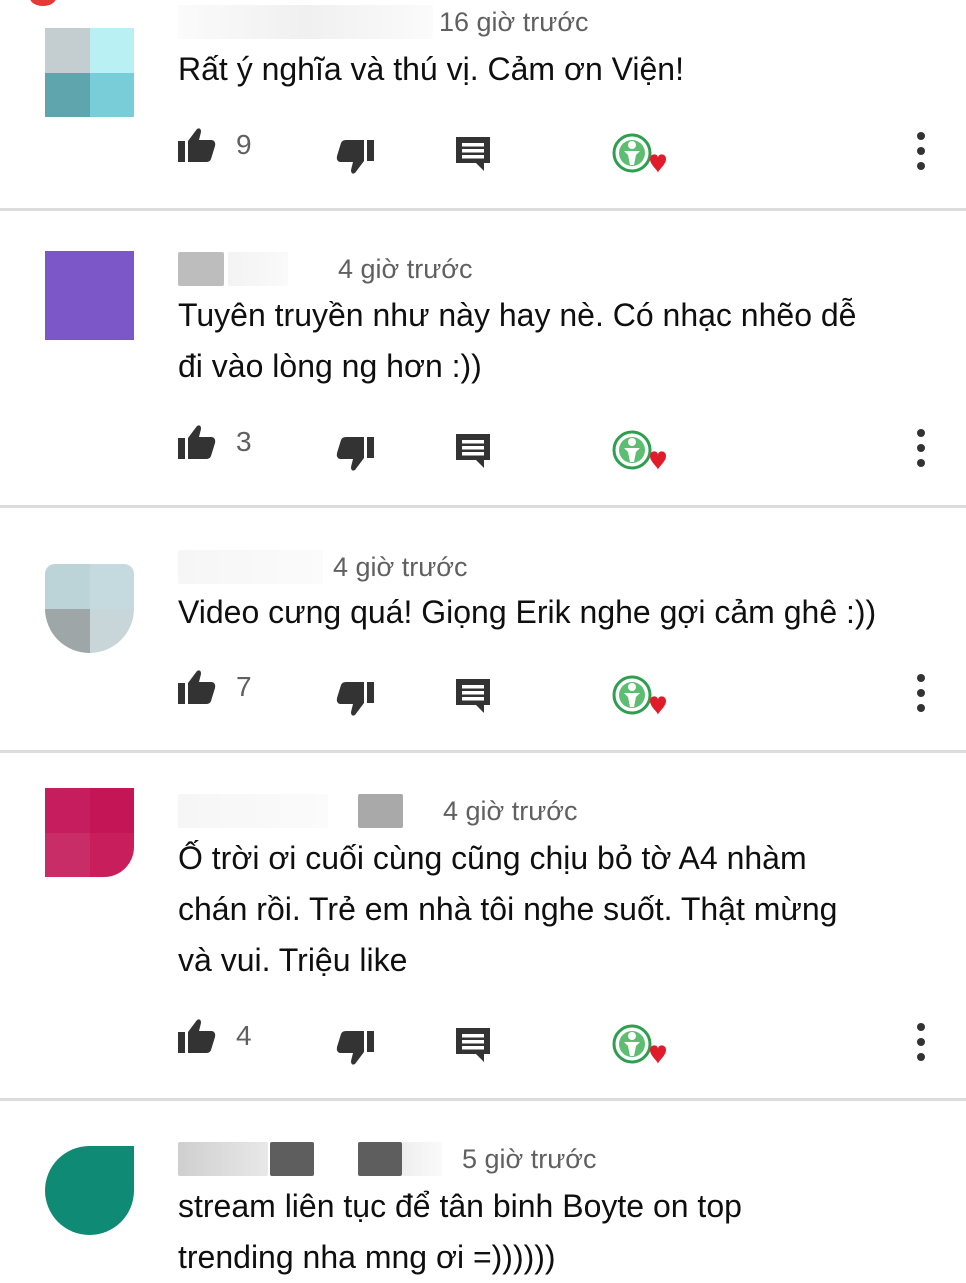 The height and width of the screenshot is (1283, 966). Describe the element at coordinates (244, 1035) in the screenshot. I see `like-count: 4` at that location.